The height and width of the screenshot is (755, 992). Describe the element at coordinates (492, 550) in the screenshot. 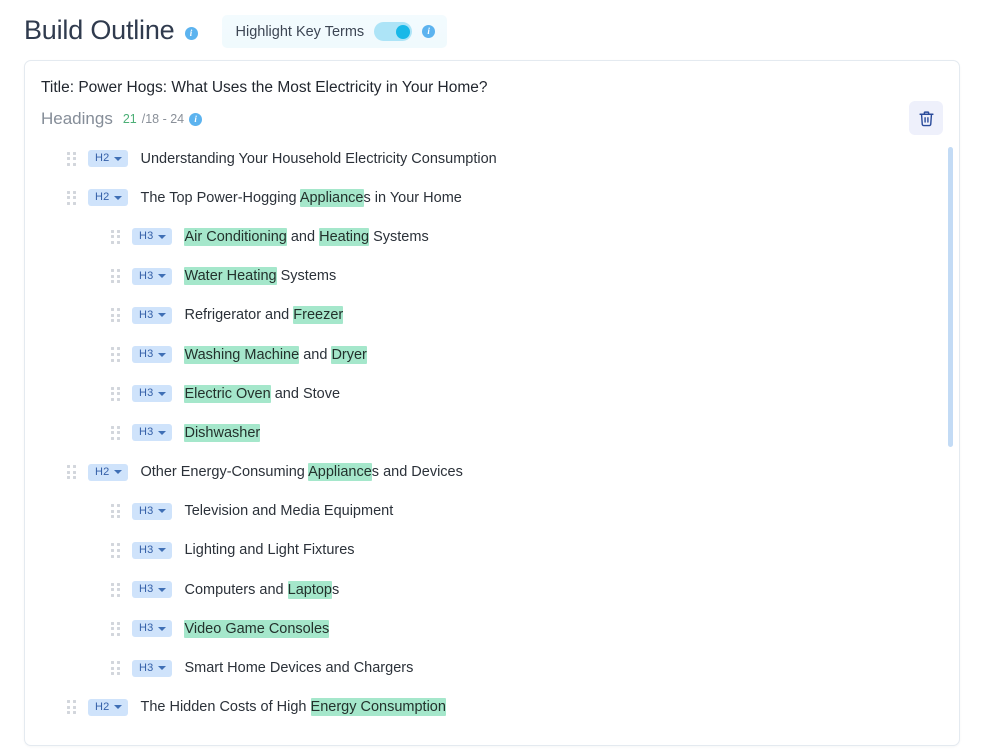

I see `outline-row: H3 Lighting and Light Fixtures` at that location.